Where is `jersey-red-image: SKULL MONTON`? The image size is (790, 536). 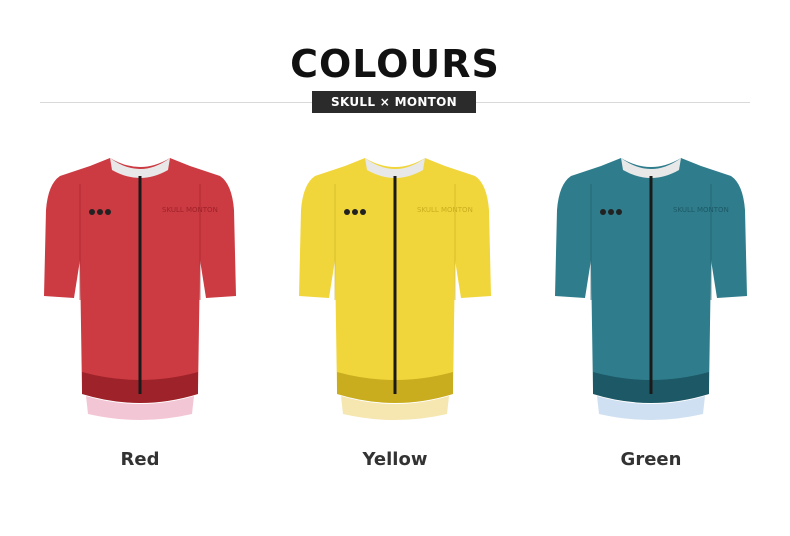 jersey-red-image: SKULL MONTON is located at coordinates (140, 290).